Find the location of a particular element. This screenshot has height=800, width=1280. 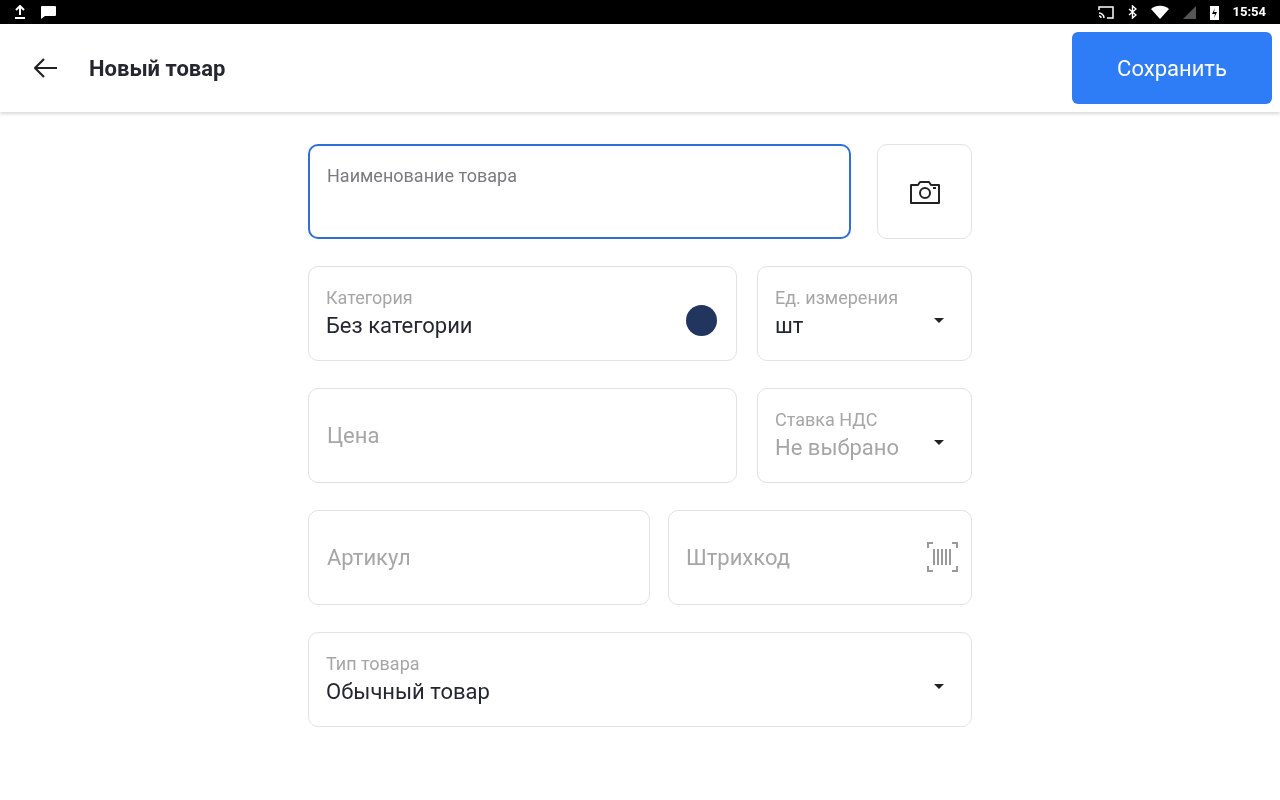

dropdown-select: Ед. измерения шт is located at coordinates (864, 313).